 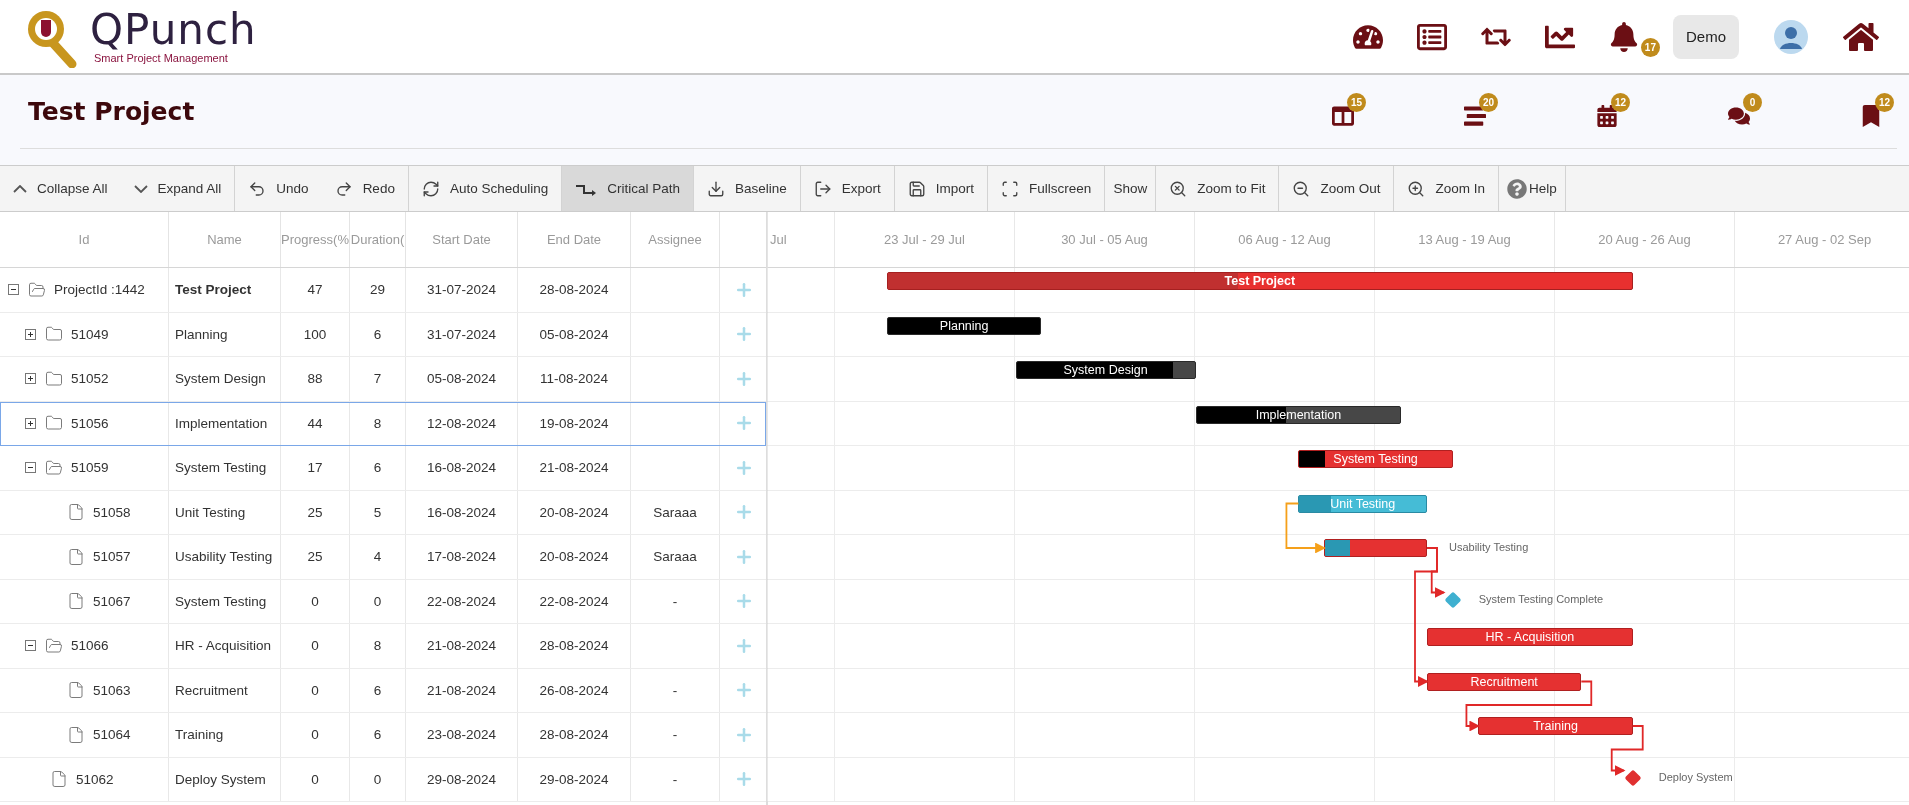 I want to click on task-id: 51067, so click(x=112, y=601).